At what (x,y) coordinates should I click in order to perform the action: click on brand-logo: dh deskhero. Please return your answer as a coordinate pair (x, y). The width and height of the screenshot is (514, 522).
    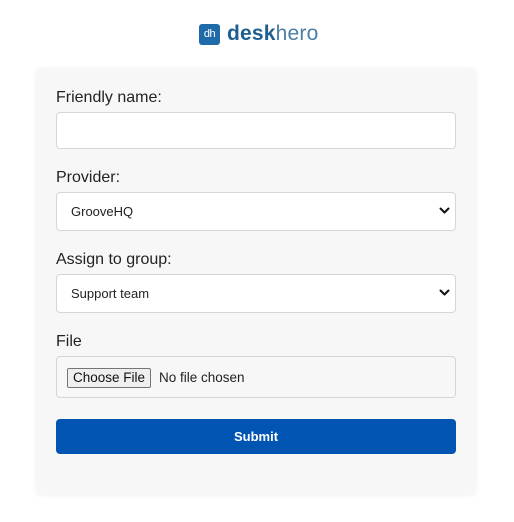
    Looking at the image, I should click on (259, 34).